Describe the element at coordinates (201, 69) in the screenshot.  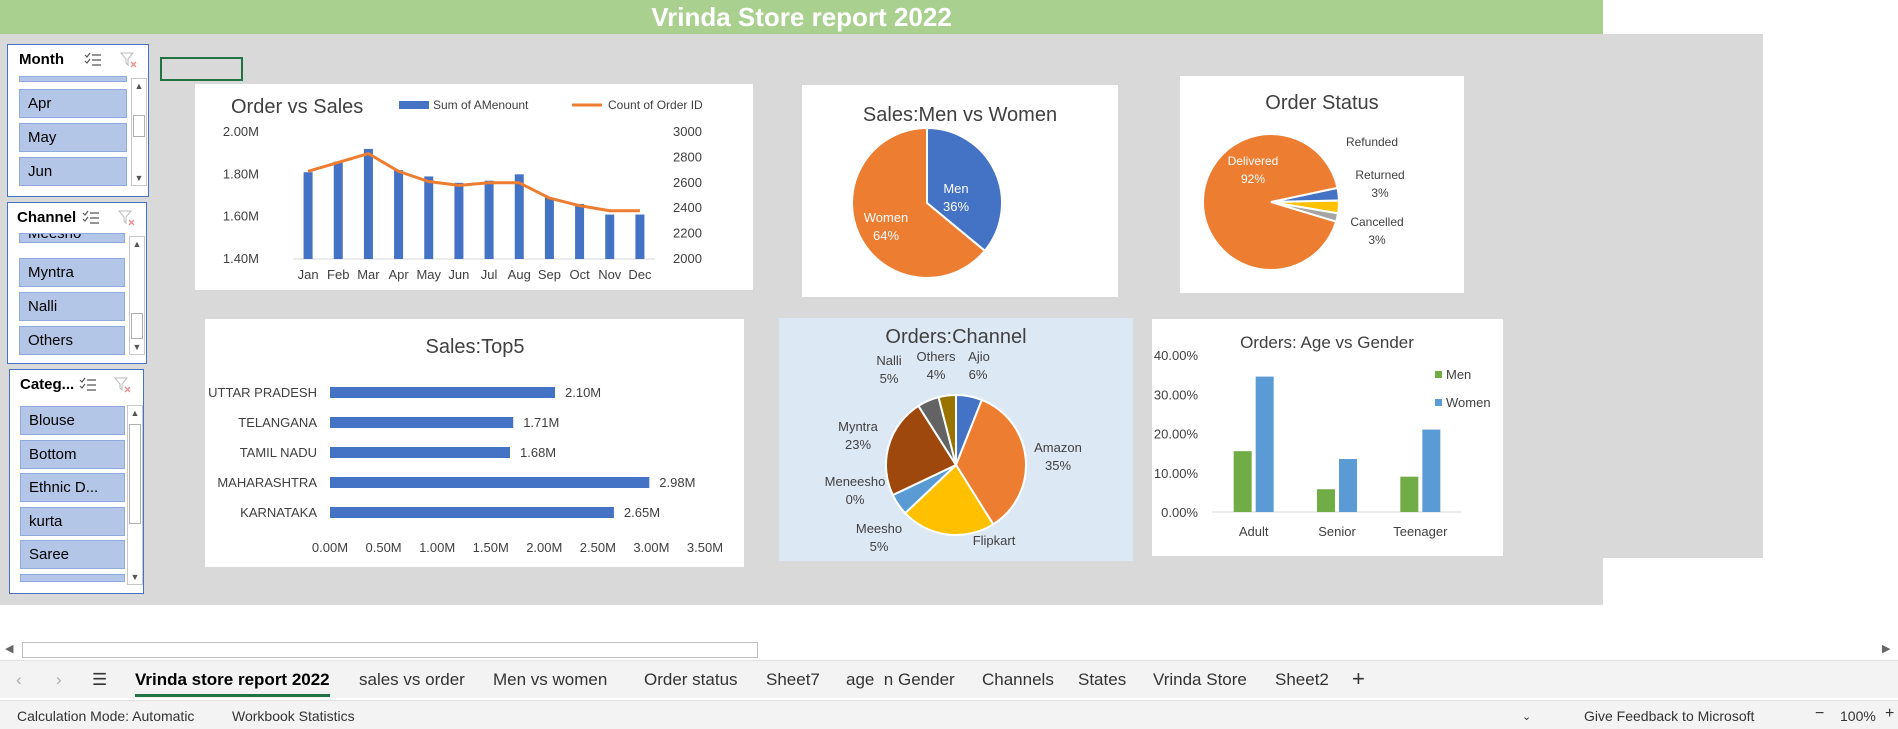
I see `selected-cell` at that location.